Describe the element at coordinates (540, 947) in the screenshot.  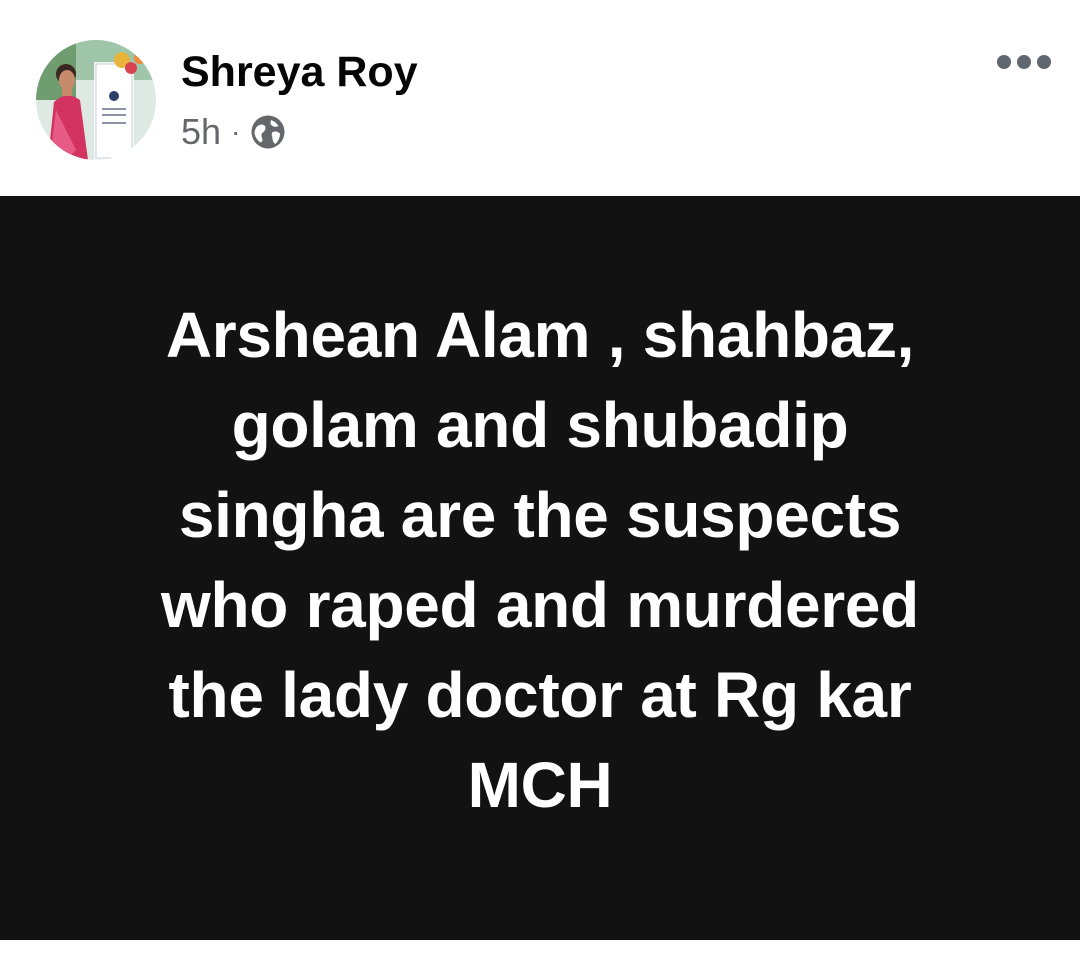
I see `post-footer-spacer` at that location.